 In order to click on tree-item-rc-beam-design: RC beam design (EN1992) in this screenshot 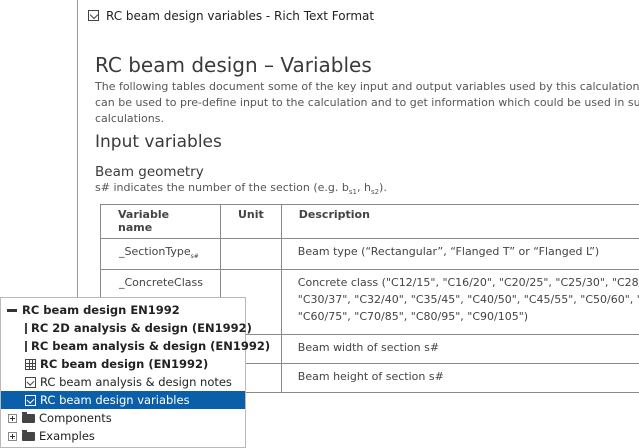, I will do `click(123, 364)`.